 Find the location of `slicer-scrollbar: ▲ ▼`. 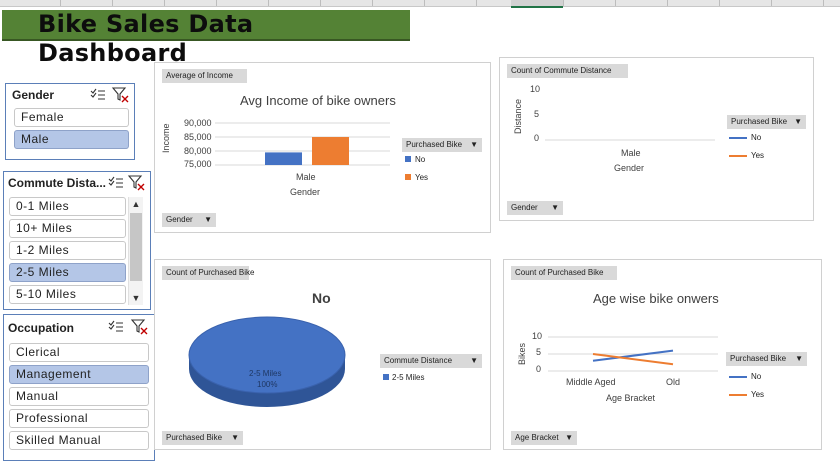

slicer-scrollbar: ▲ ▼ is located at coordinates (135, 251).